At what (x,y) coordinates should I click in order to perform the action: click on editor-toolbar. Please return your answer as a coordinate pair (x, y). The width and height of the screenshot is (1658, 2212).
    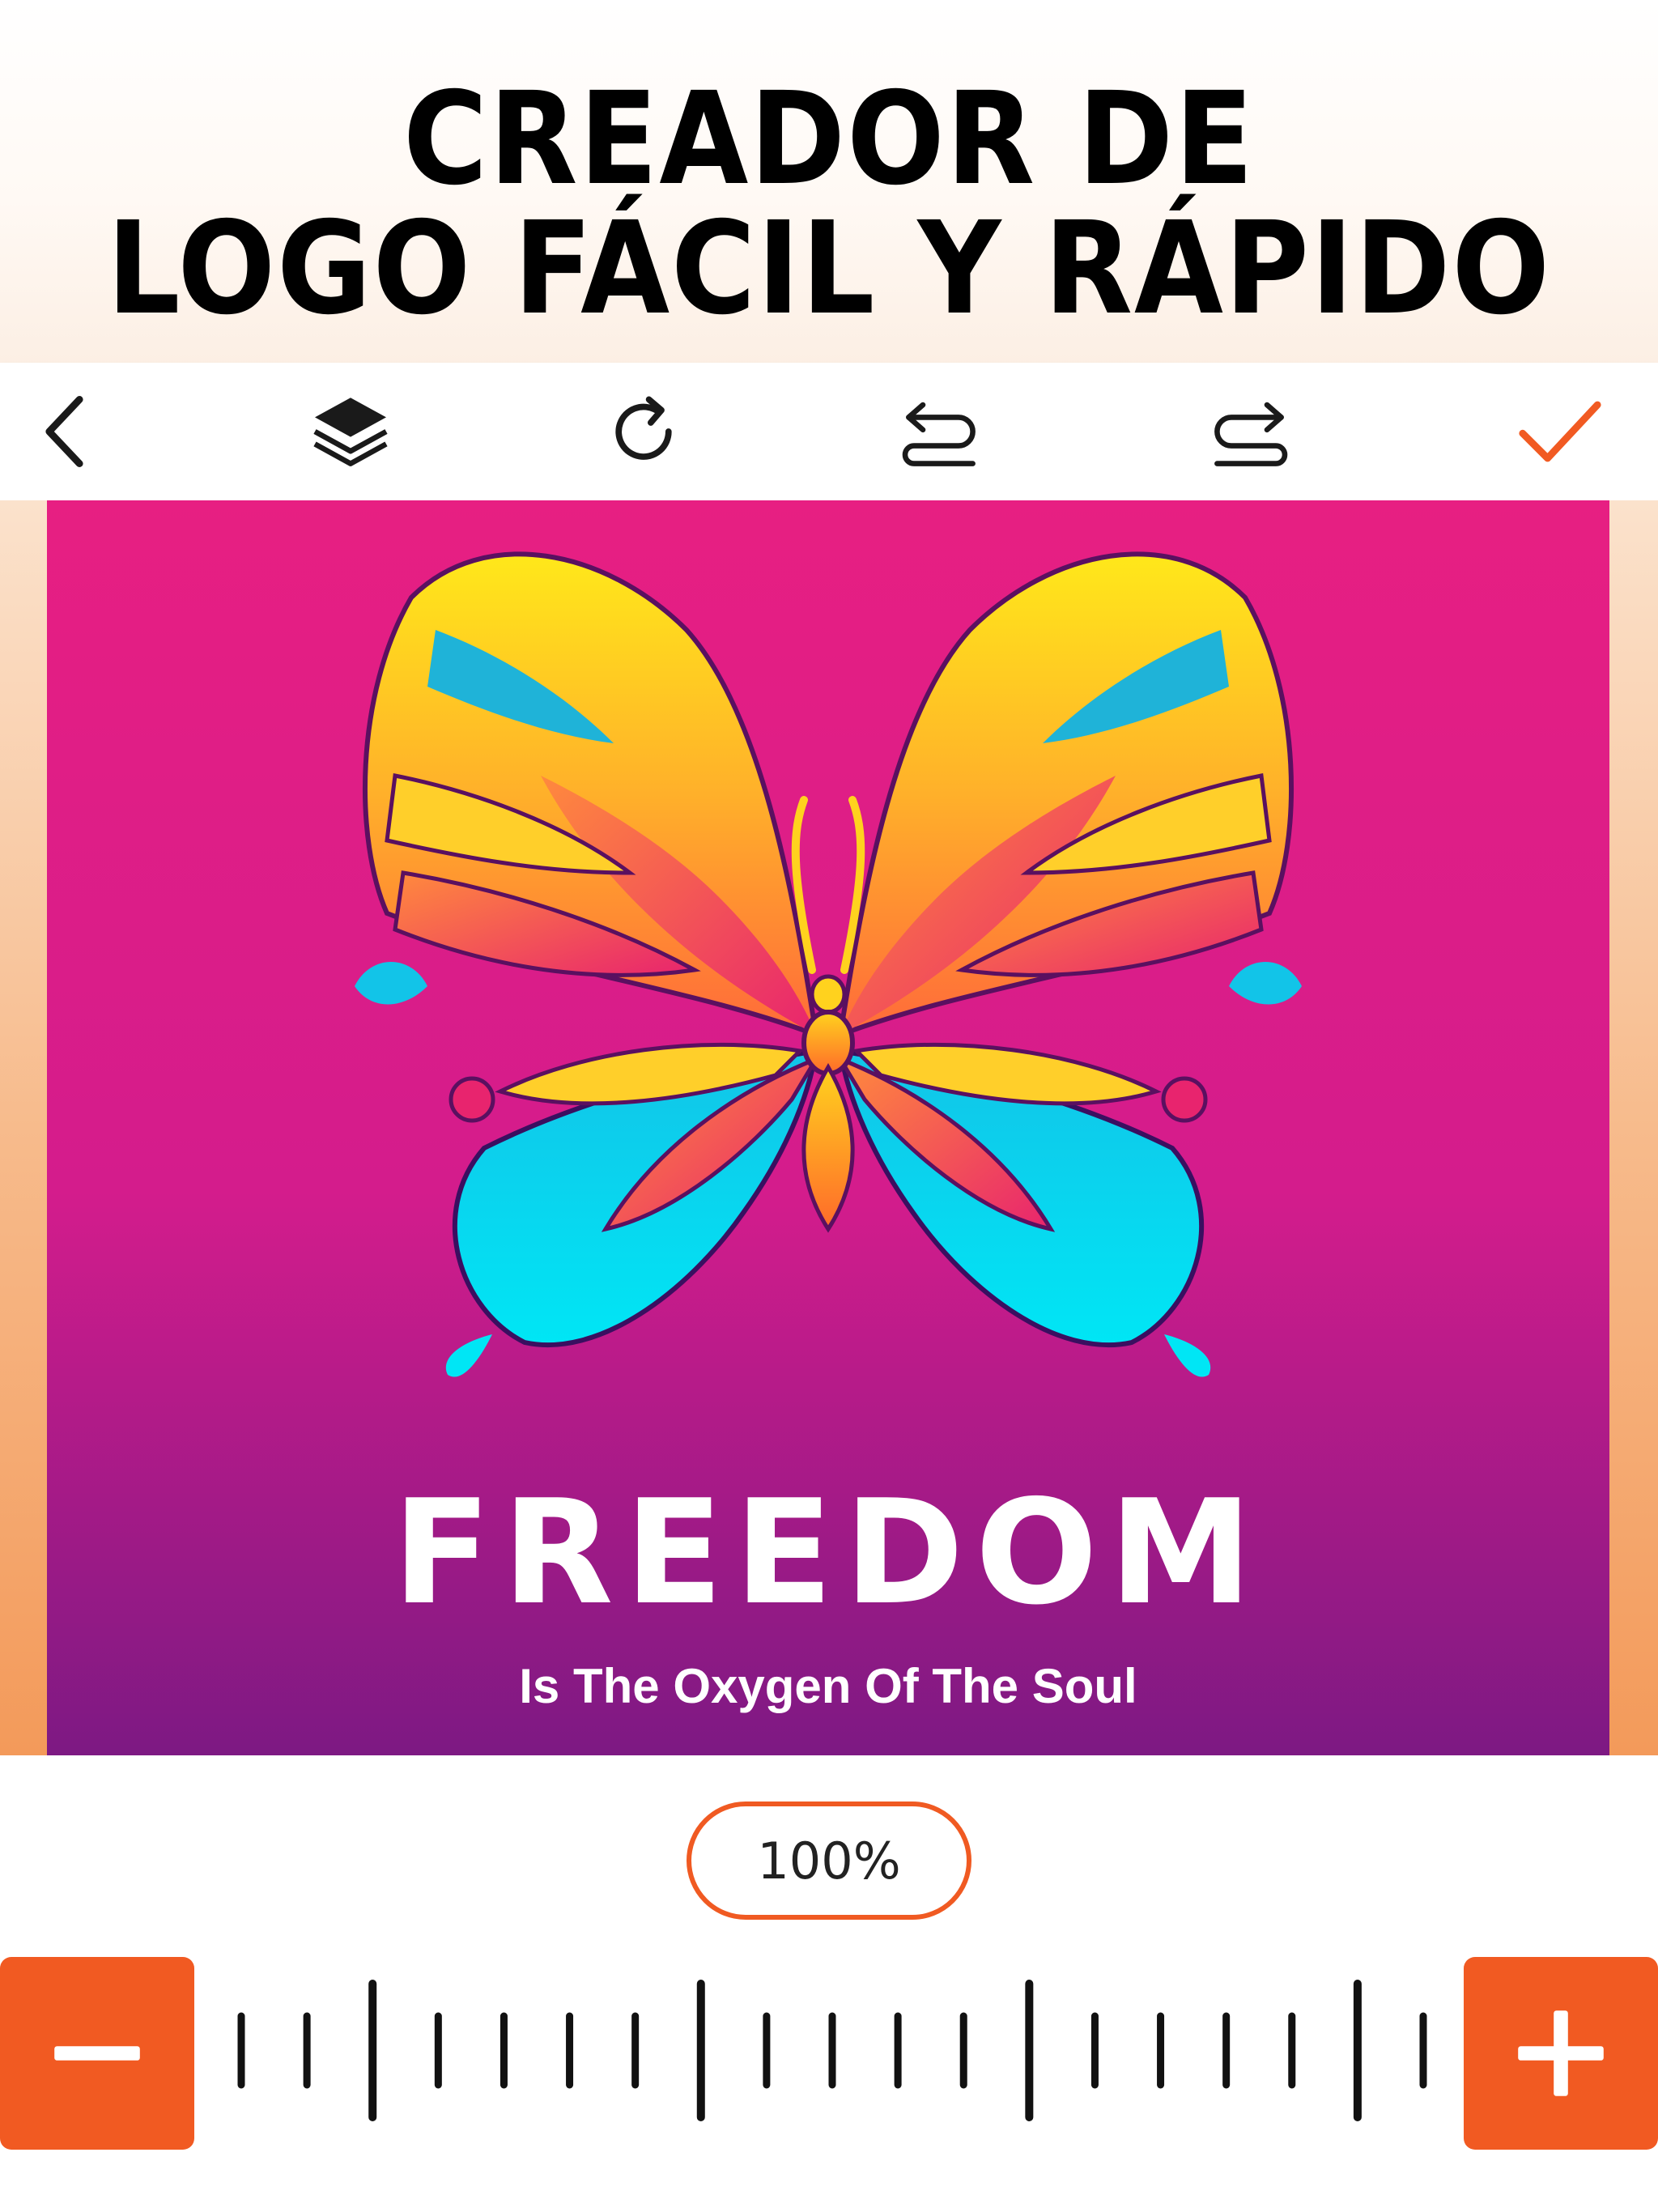
    Looking at the image, I should click on (829, 431).